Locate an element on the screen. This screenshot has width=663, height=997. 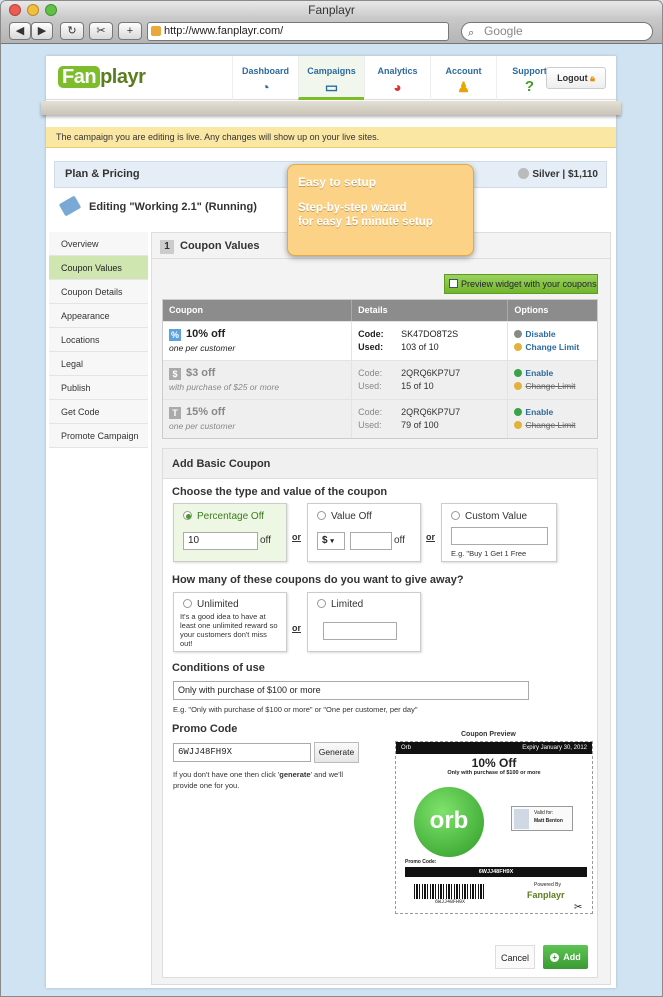
preview-widget-button: Preview widget with your coupons is located at coordinates (521, 284).